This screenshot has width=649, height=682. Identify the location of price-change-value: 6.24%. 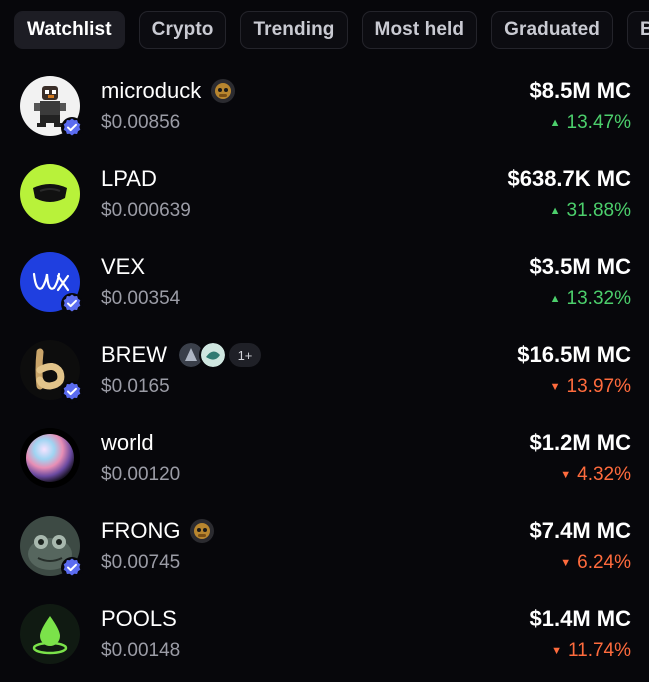
(604, 562).